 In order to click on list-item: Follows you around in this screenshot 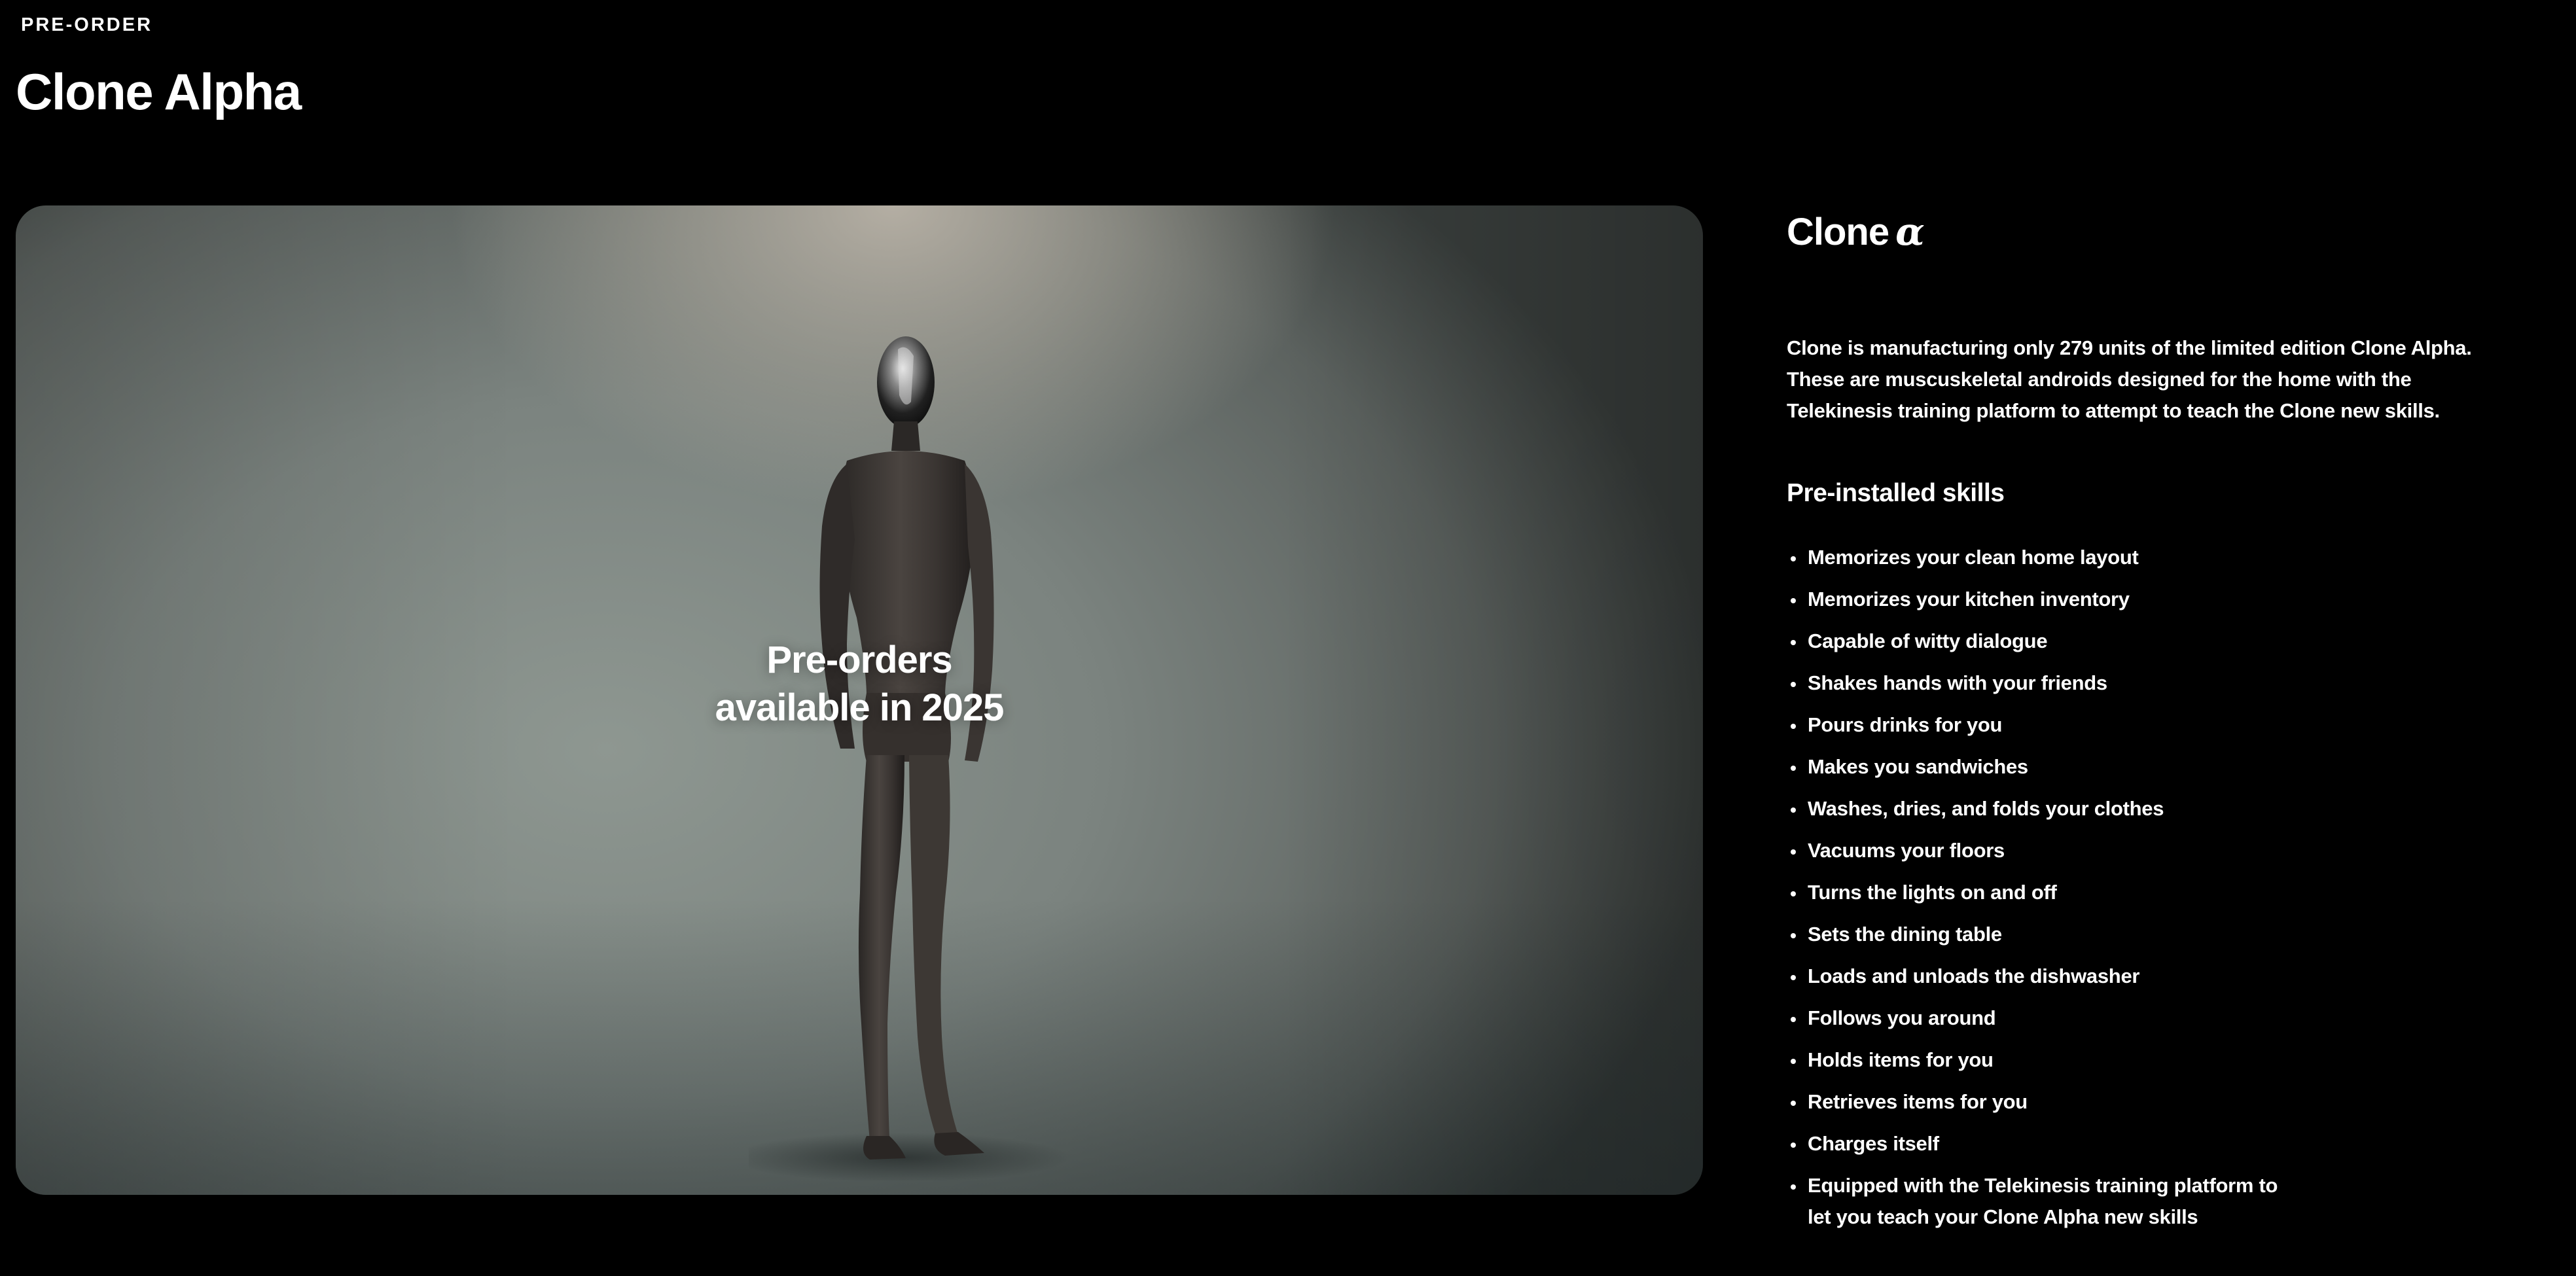, I will do `click(2039, 1018)`.